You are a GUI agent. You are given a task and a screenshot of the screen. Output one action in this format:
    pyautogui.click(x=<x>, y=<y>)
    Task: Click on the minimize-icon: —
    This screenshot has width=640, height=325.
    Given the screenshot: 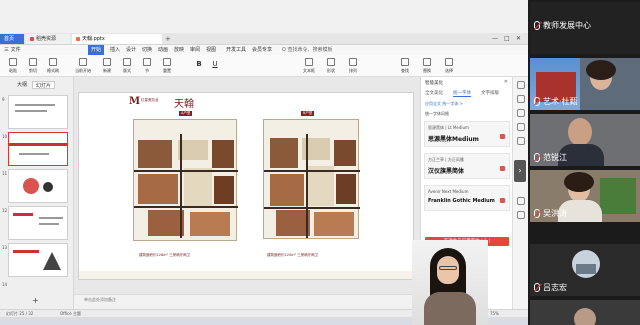 What is the action you would take?
    pyautogui.click(x=495, y=39)
    